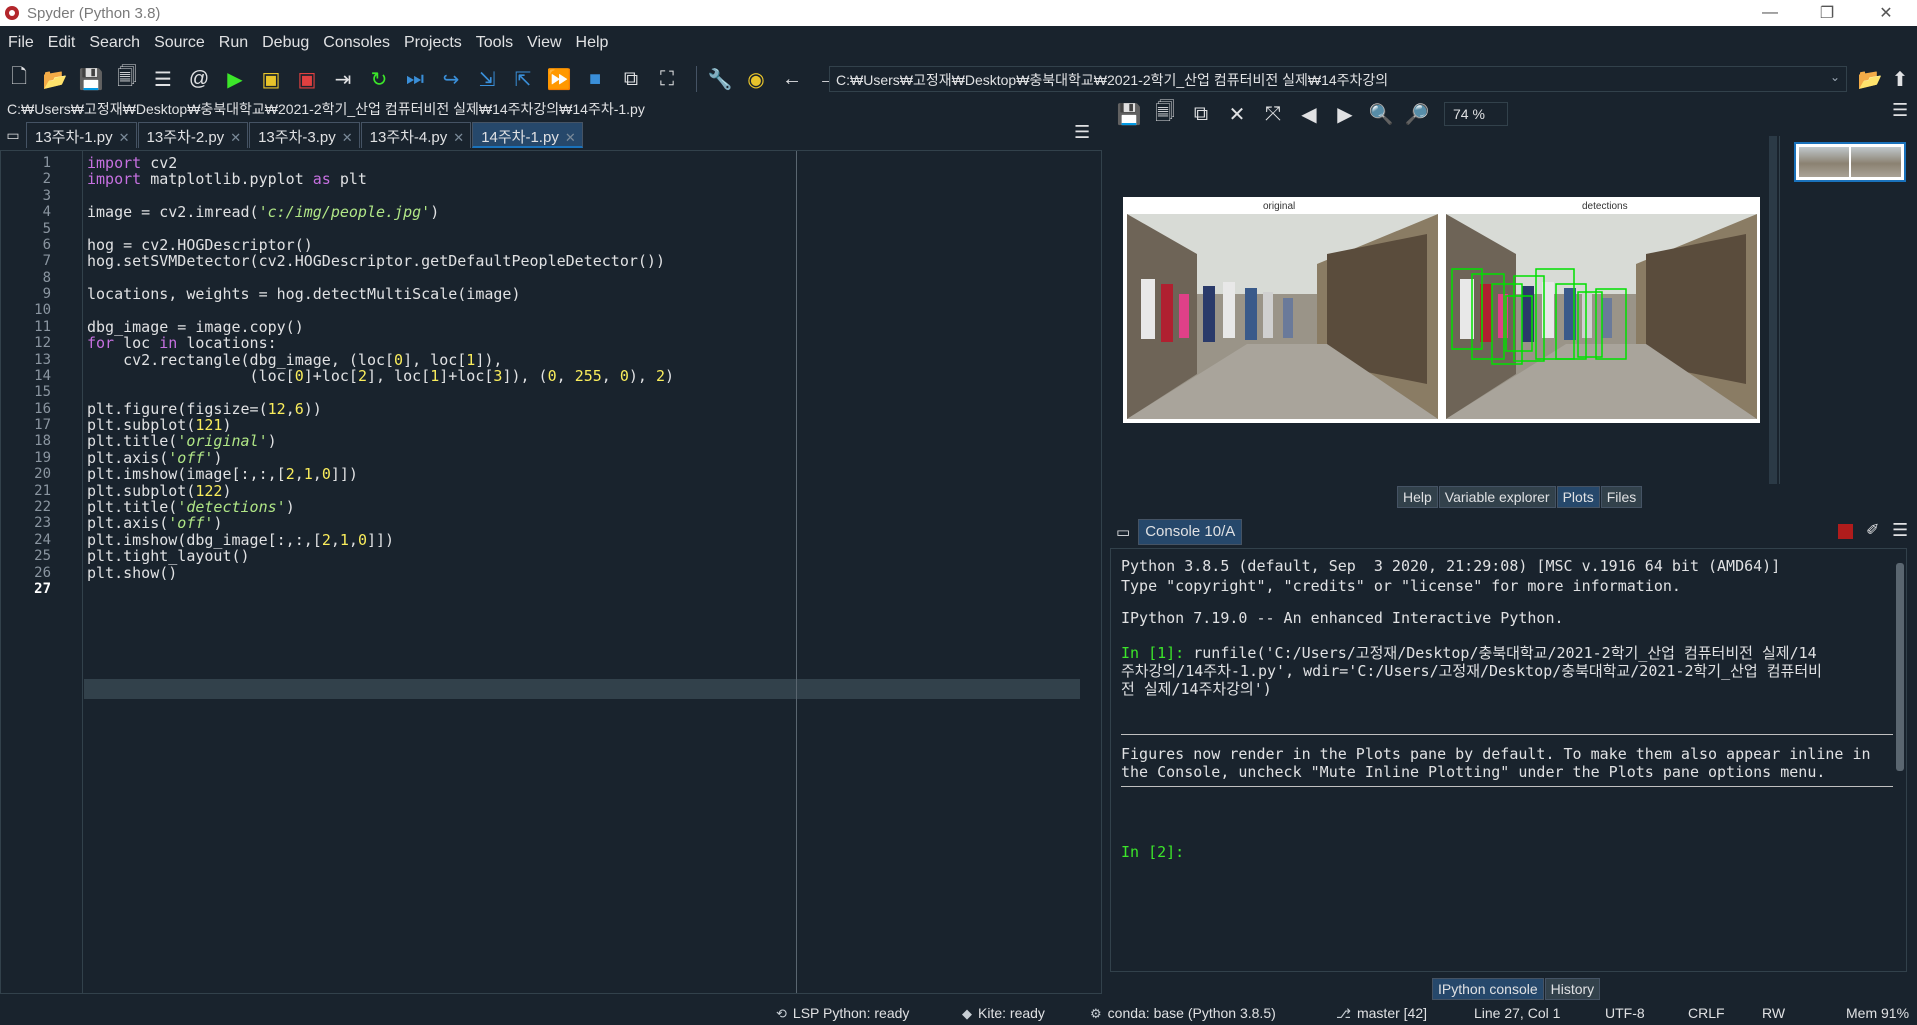 The image size is (1917, 1025). Describe the element at coordinates (967, 1013) in the screenshot. I see `kite-icon: ◆` at that location.